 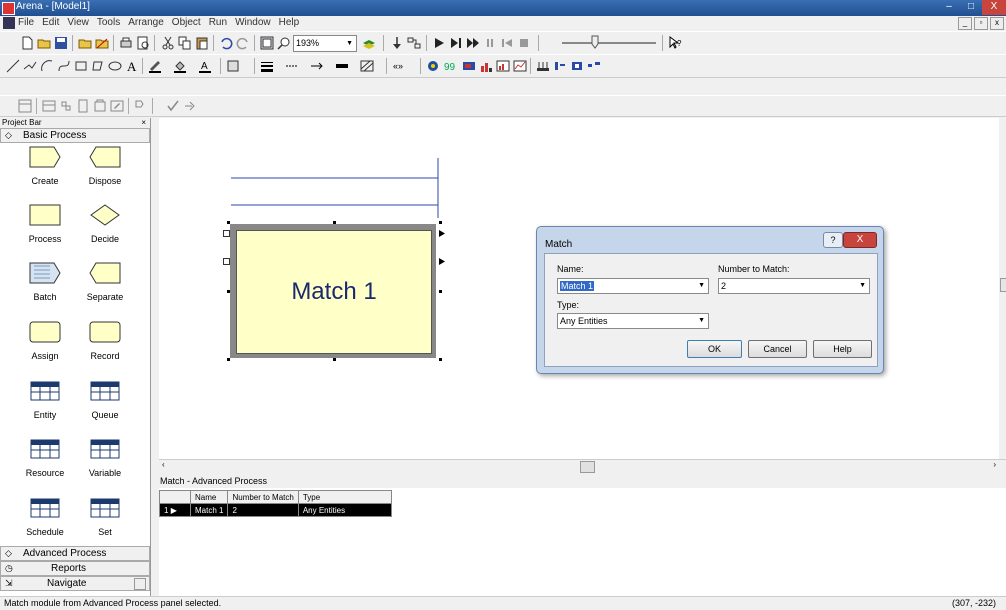 I want to click on line-pattern-icon, so click(x=342, y=66).